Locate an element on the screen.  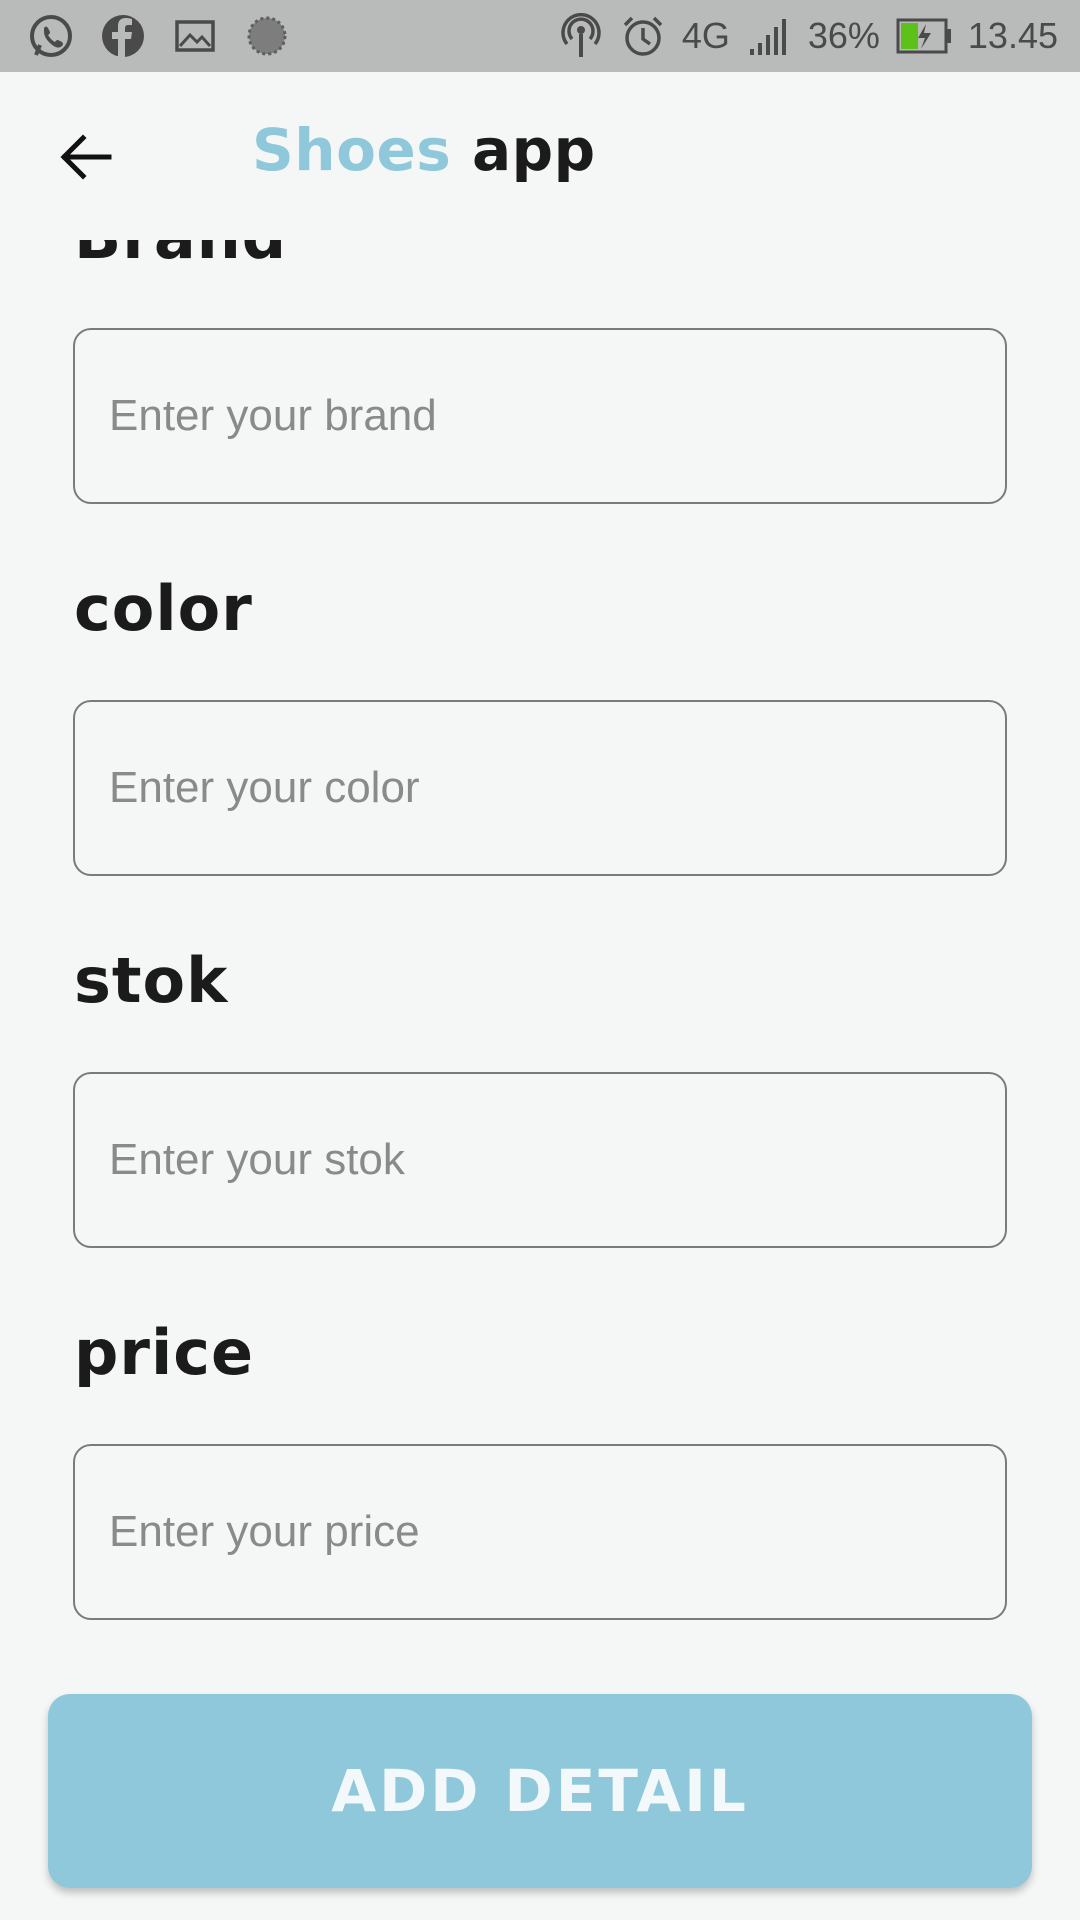
color-label: color is located at coordinates (163, 608).